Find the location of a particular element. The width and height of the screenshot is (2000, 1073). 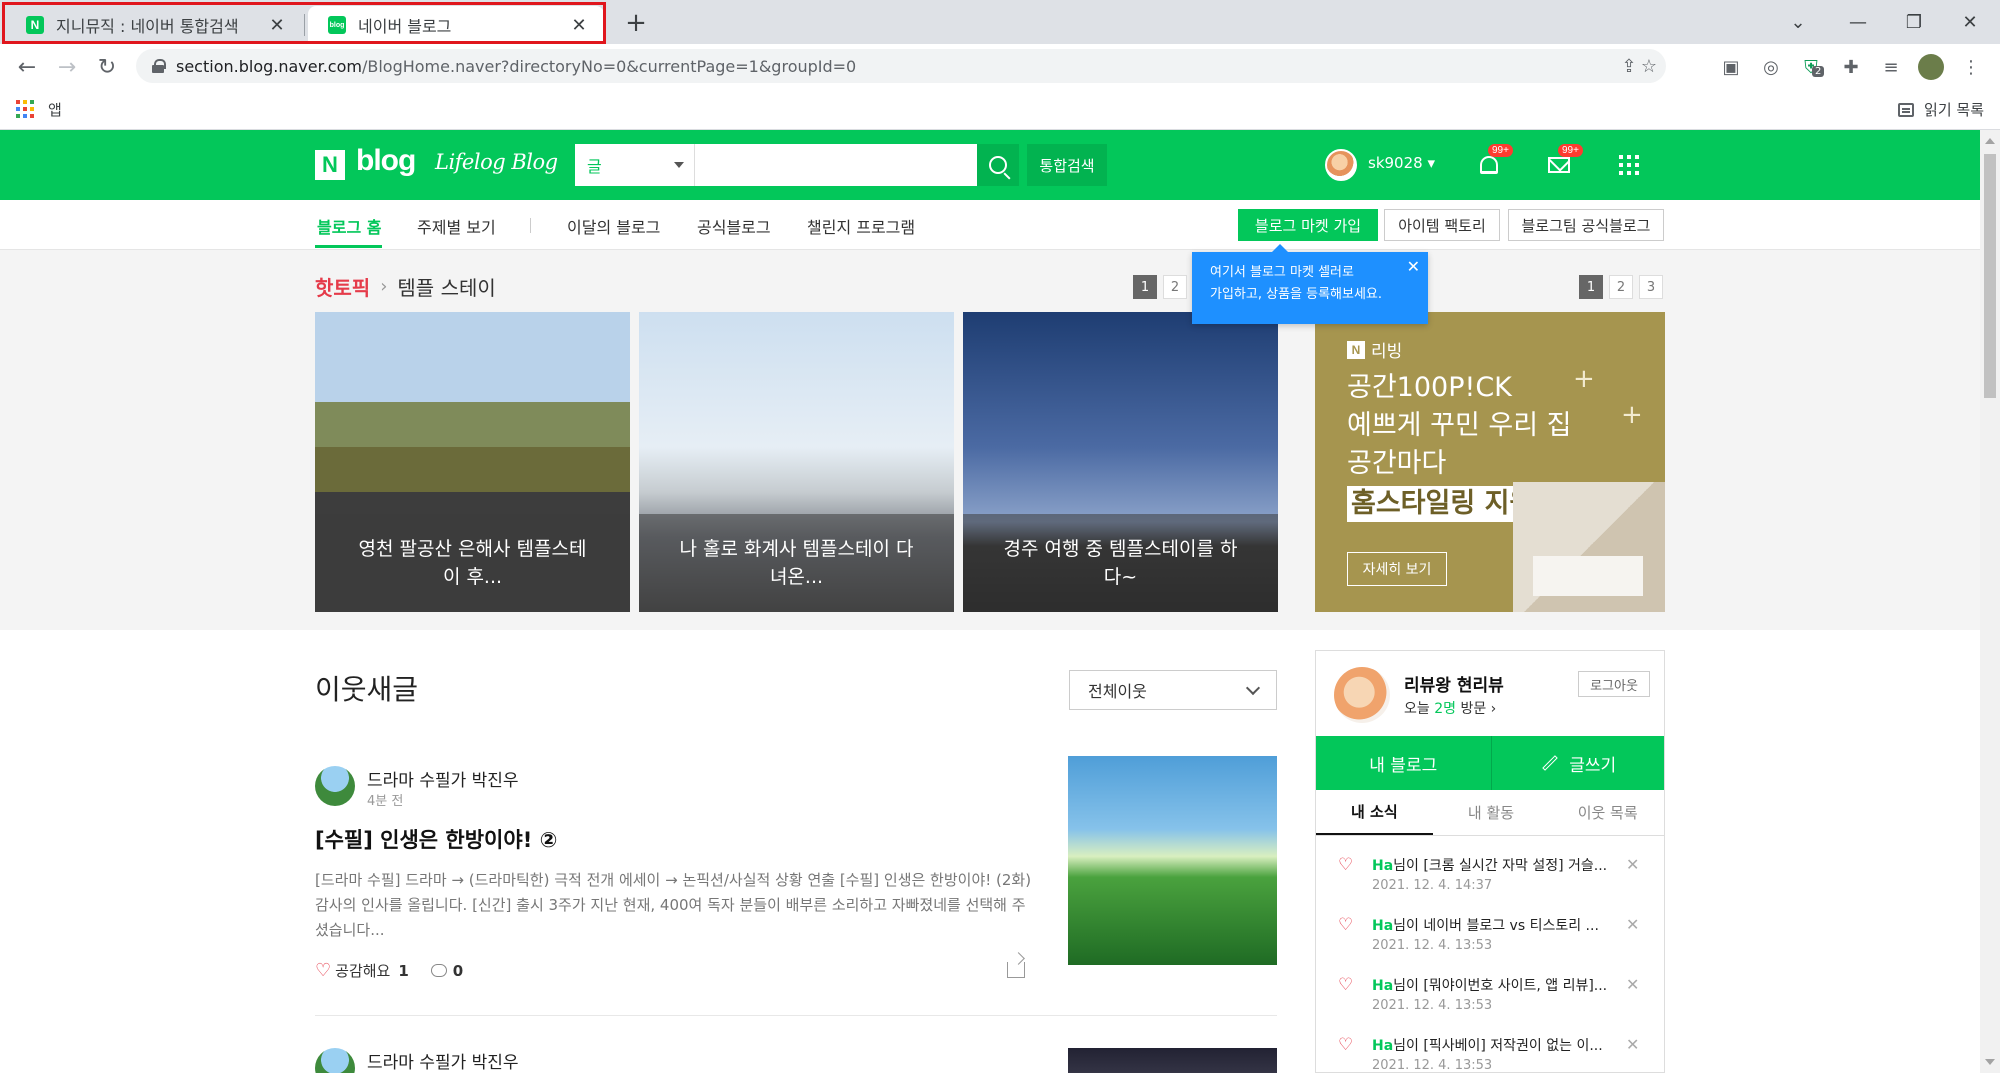

blog-logo-text: blog is located at coordinates (386, 161).